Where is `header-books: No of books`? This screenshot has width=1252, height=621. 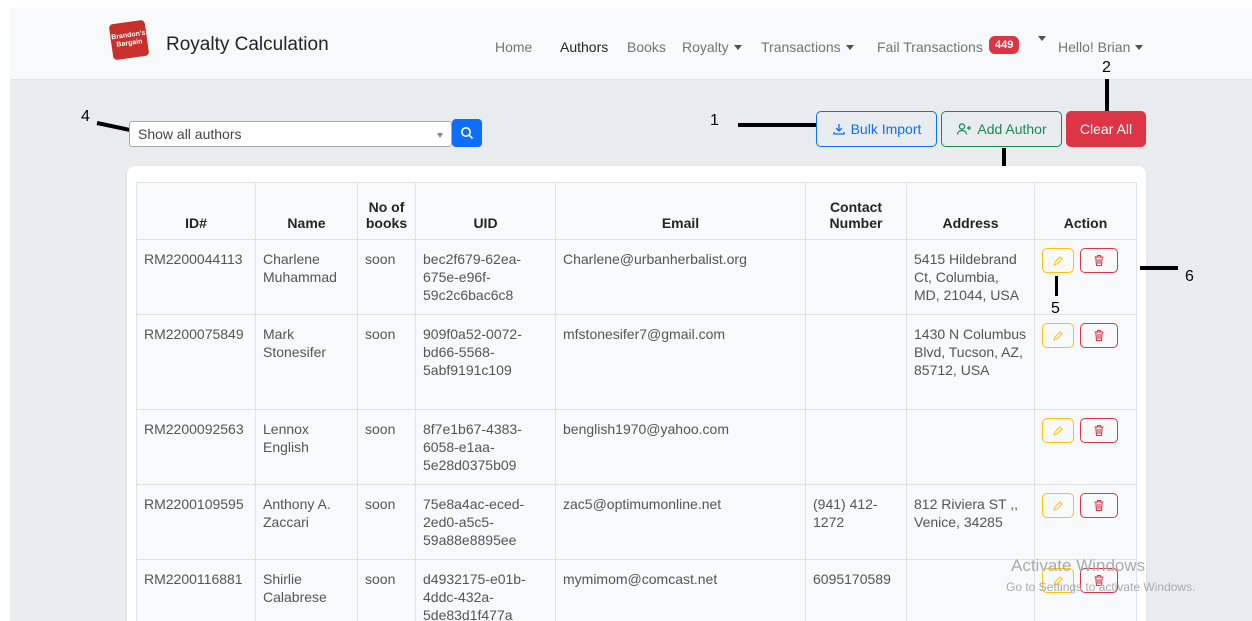
header-books: No of books is located at coordinates (386, 211).